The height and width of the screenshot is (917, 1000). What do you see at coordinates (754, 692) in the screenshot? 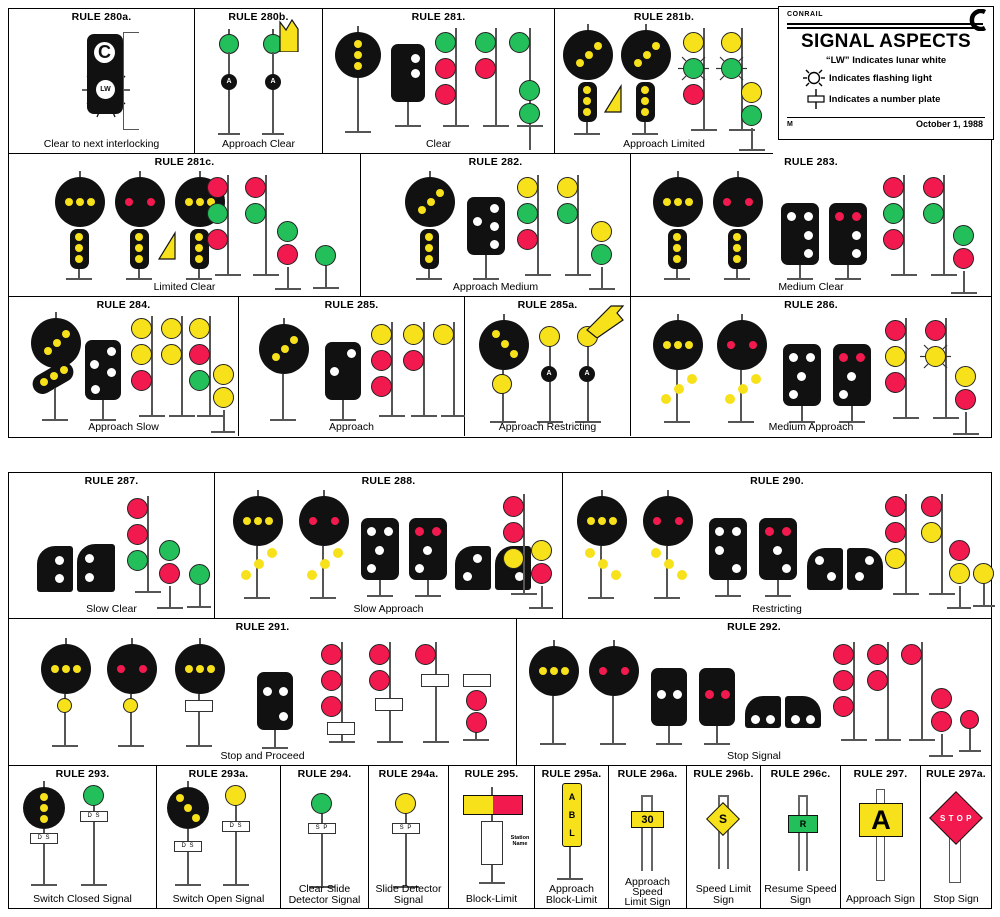
I see `rule-panel-292: RULE 292. Stop Signal` at bounding box center [754, 692].